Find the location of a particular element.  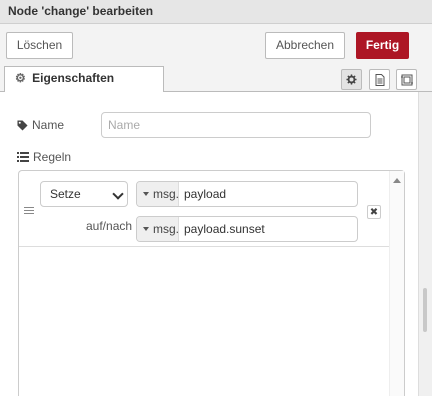

delete-button: Löschen is located at coordinates (39, 45).